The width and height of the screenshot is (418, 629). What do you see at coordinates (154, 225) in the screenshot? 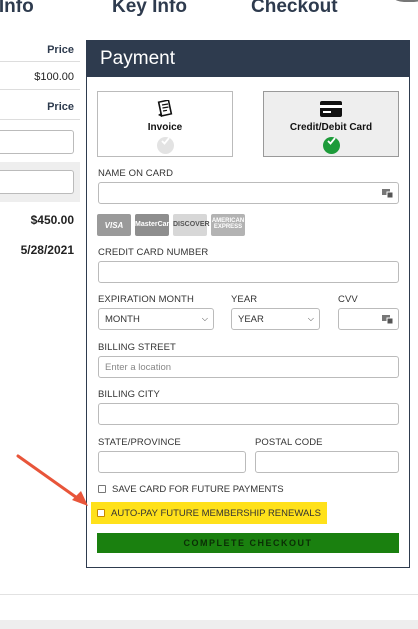
I see `mastercard-logo: MasterCard` at bounding box center [154, 225].